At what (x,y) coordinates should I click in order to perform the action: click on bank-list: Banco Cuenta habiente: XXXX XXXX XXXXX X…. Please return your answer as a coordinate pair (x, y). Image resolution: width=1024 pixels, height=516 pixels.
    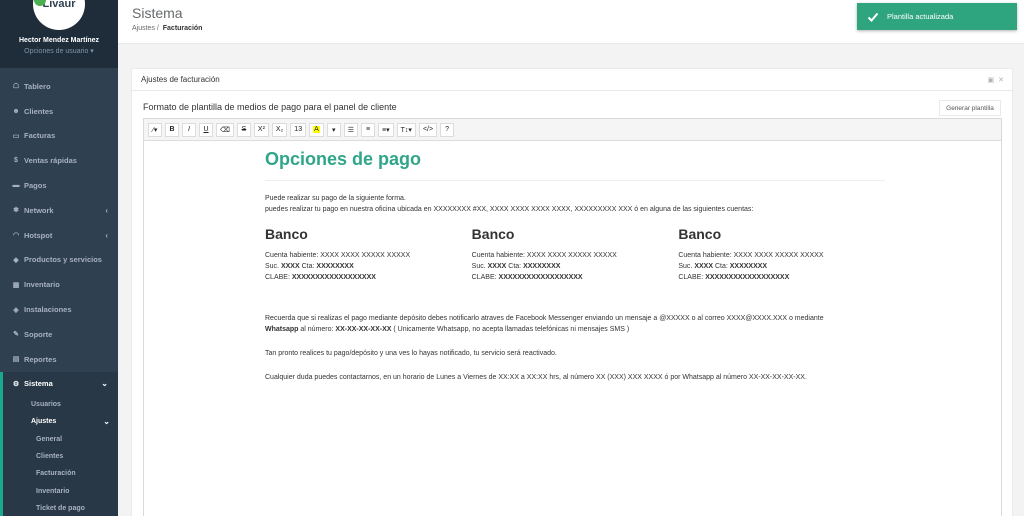
    Looking at the image, I should click on (575, 254).